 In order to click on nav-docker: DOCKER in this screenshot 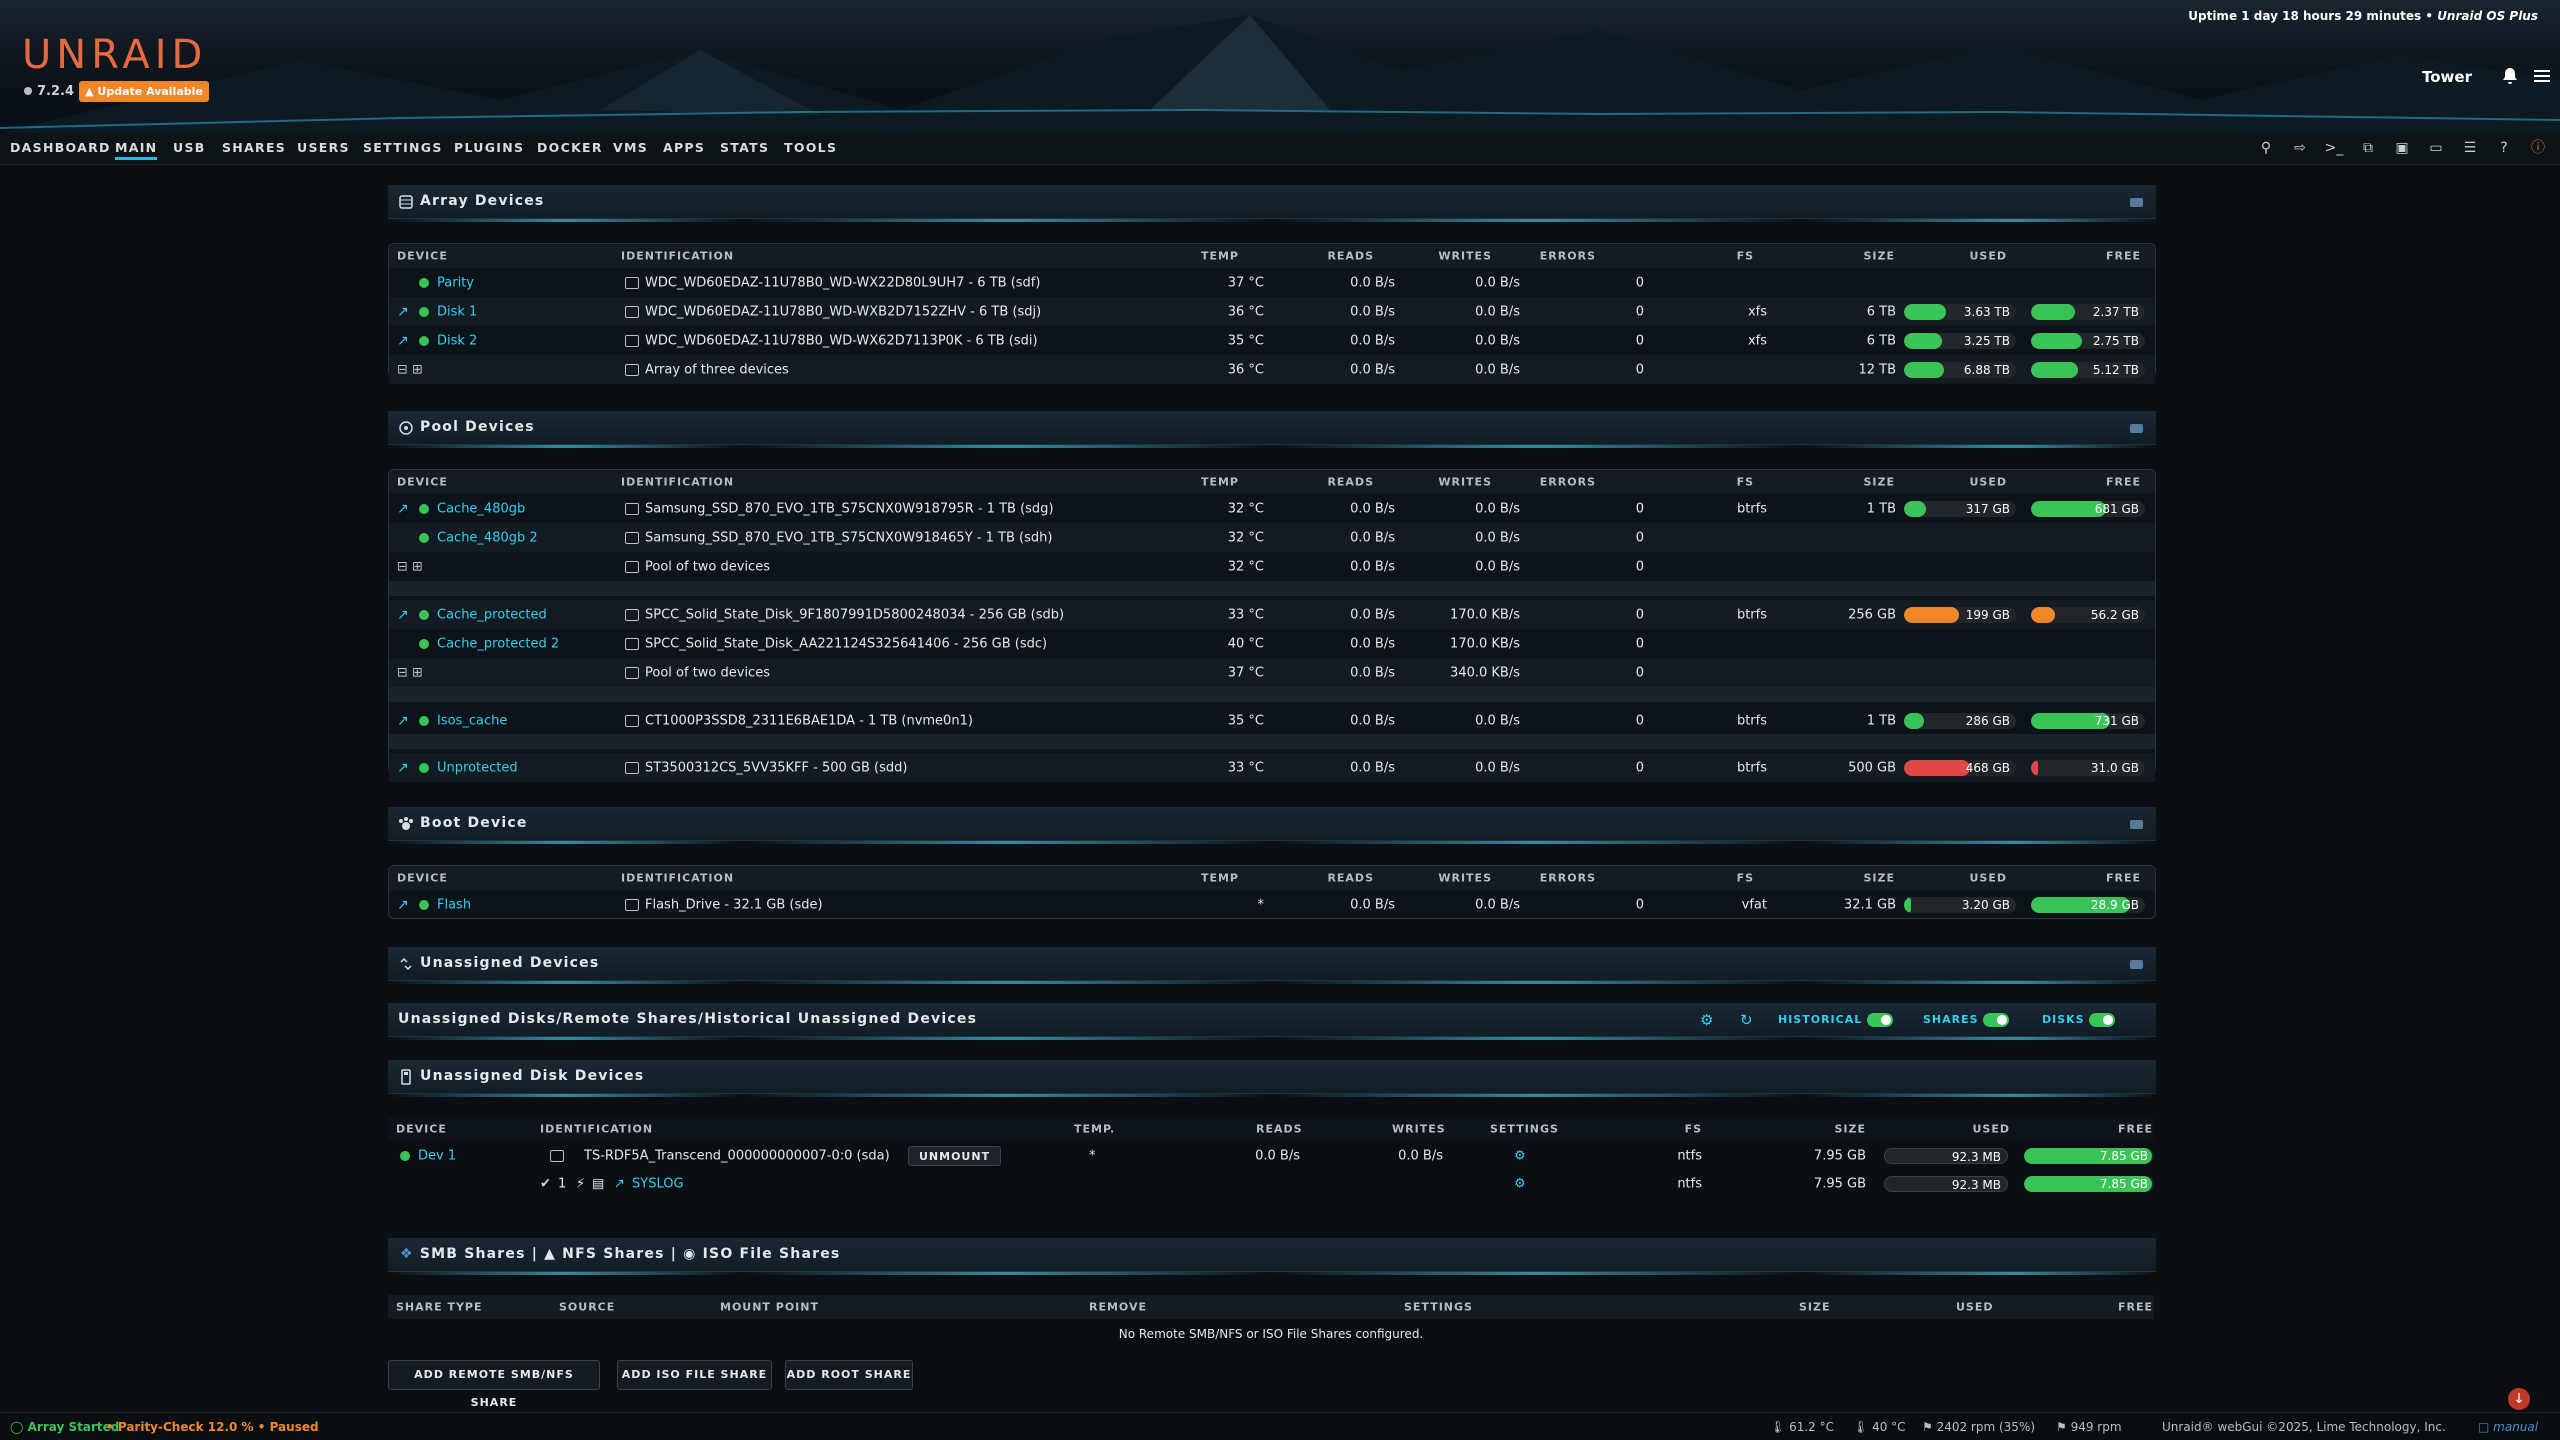, I will do `click(570, 147)`.